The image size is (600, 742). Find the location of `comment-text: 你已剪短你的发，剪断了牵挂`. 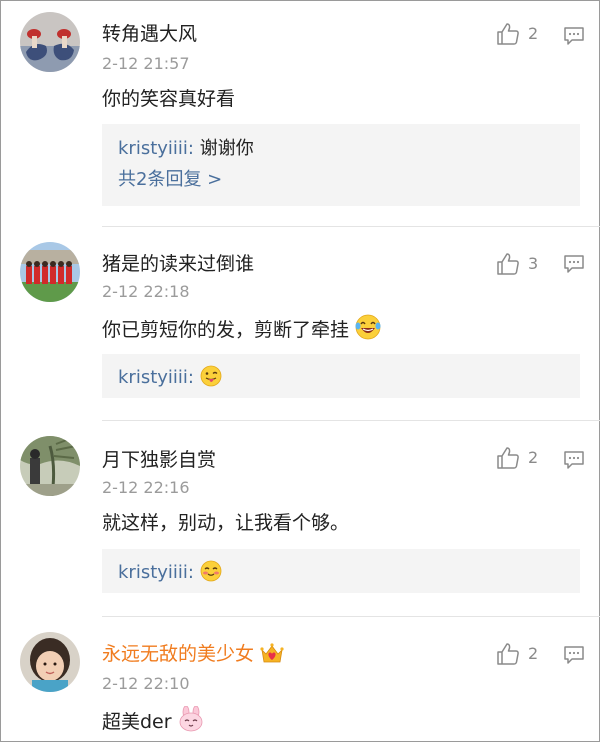

comment-text: 你已剪短你的发，剪断了牵挂 is located at coordinates (226, 330).